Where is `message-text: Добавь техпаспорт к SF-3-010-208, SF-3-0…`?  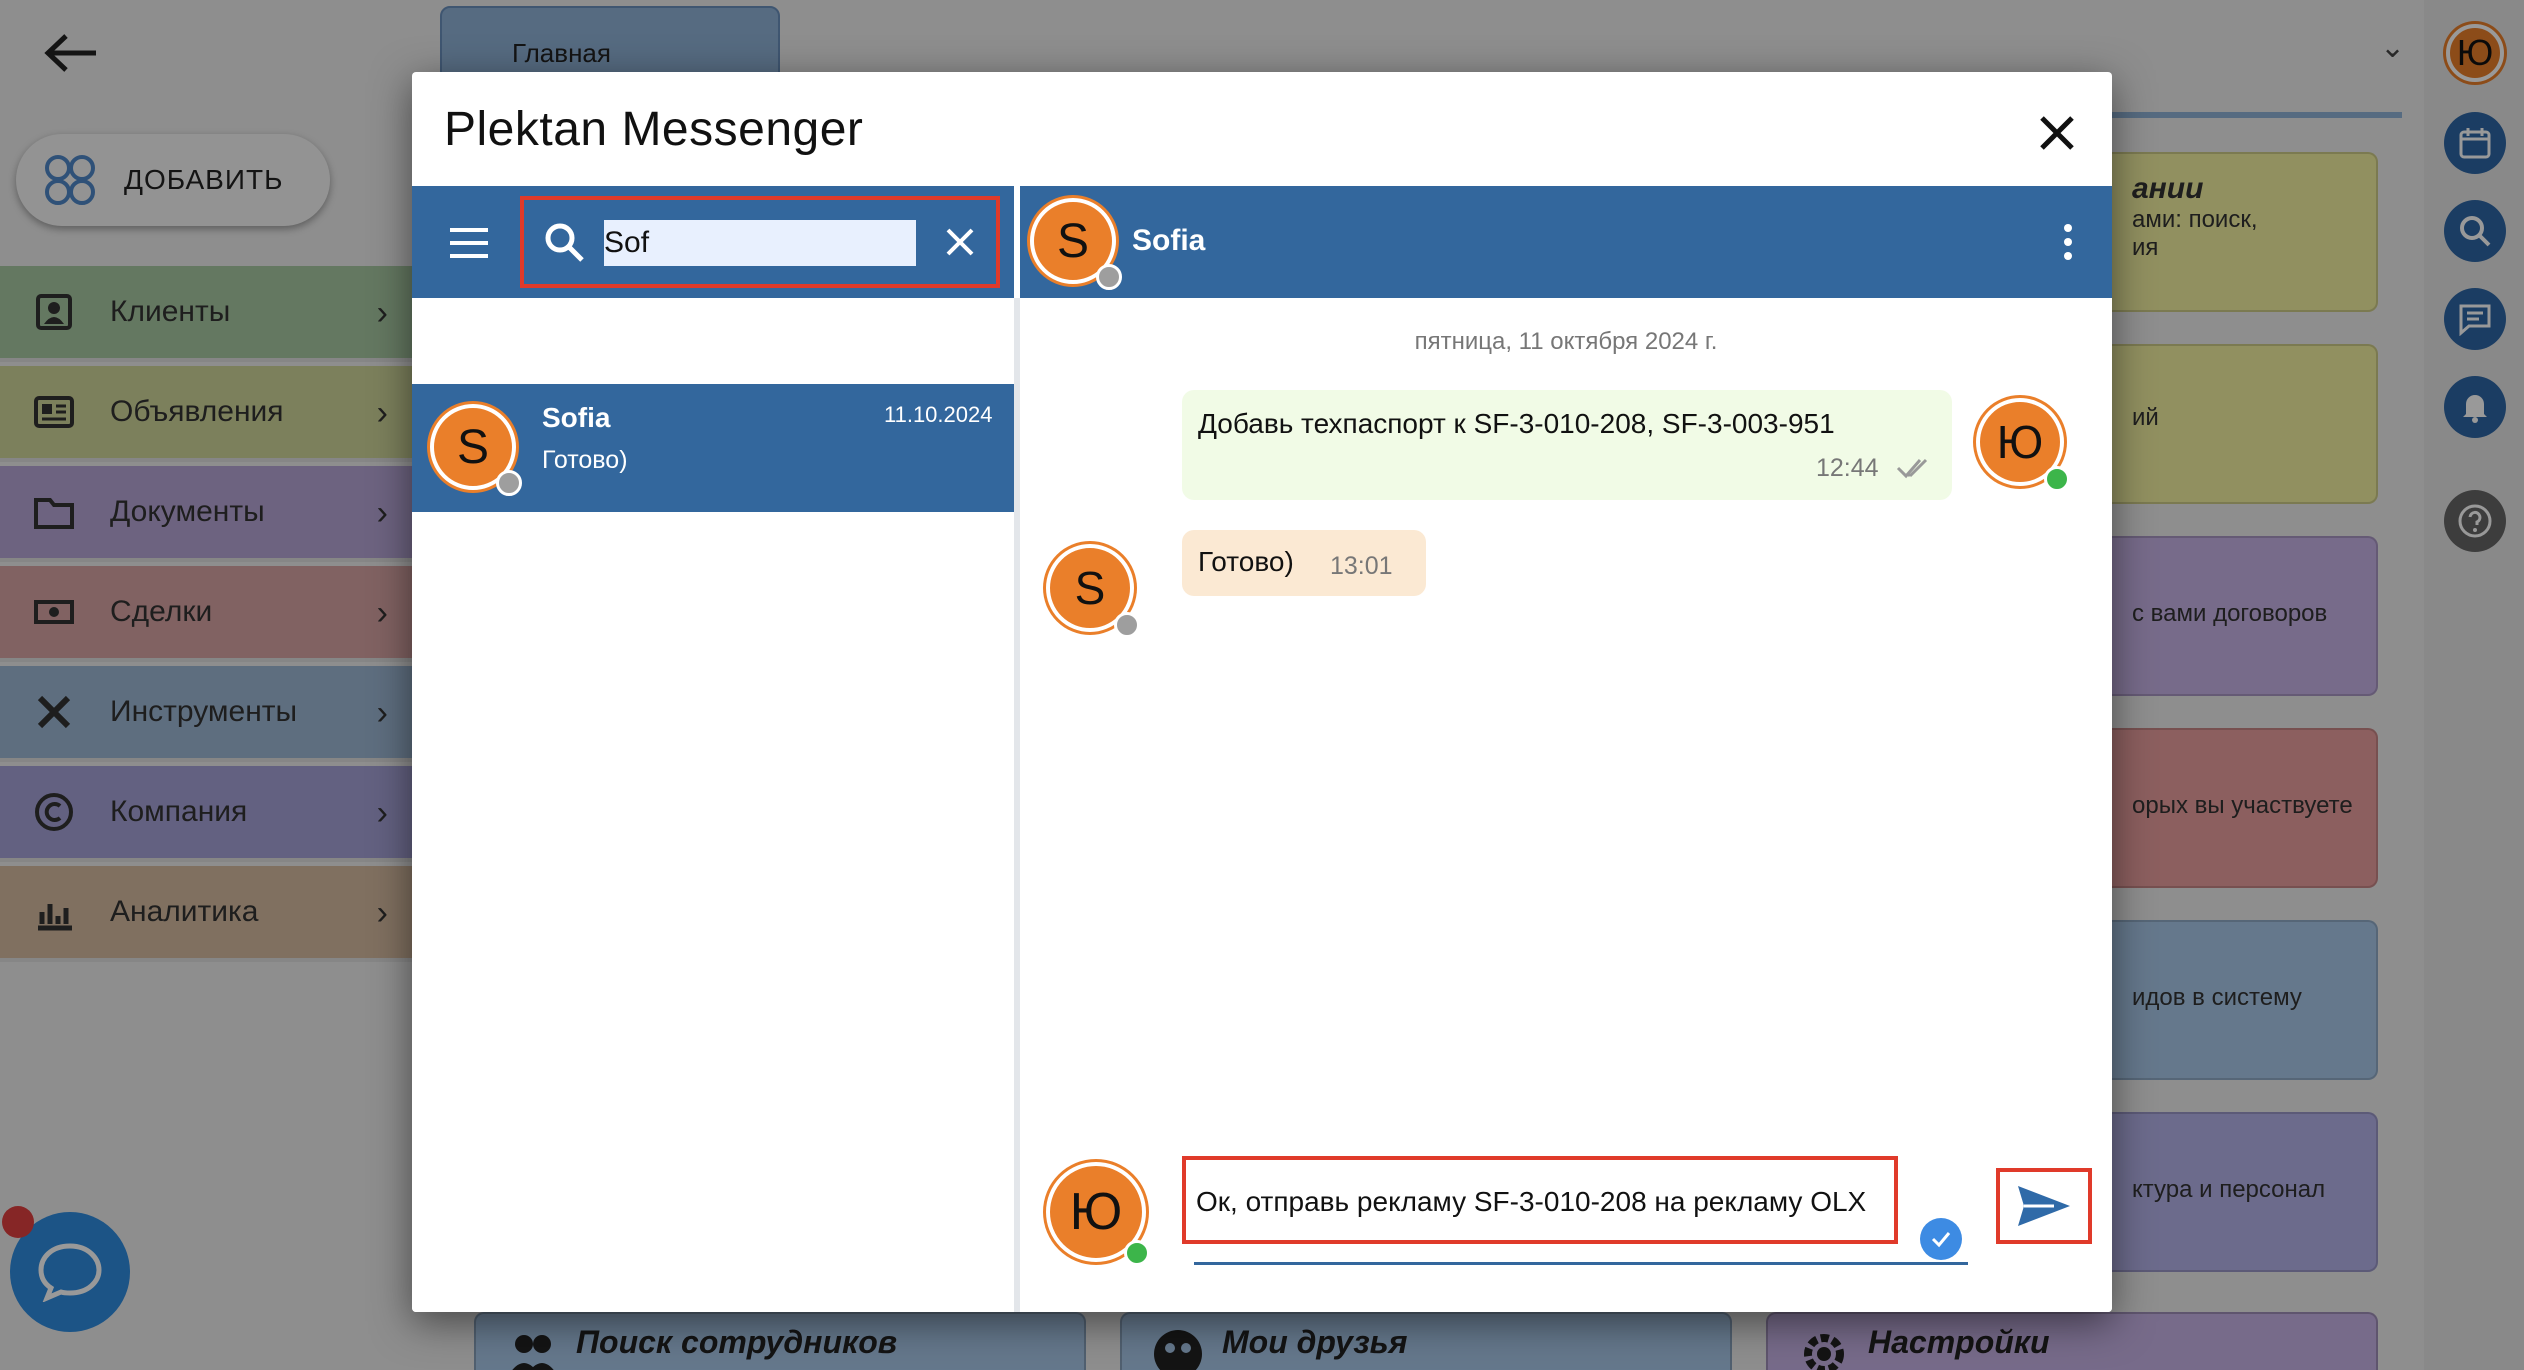
message-text: Добавь техпаспорт к SF-3-010-208, SF-3-0… is located at coordinates (1516, 423).